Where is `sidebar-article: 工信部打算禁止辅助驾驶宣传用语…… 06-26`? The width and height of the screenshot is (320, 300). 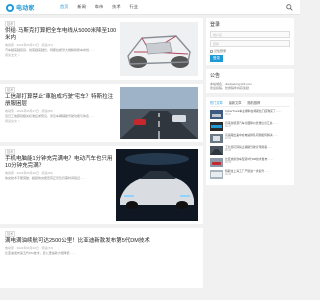 sidebar-article: 工信部打算禁止辅助驾驶宣传用语…… 06-26 is located at coordinates (250, 150).